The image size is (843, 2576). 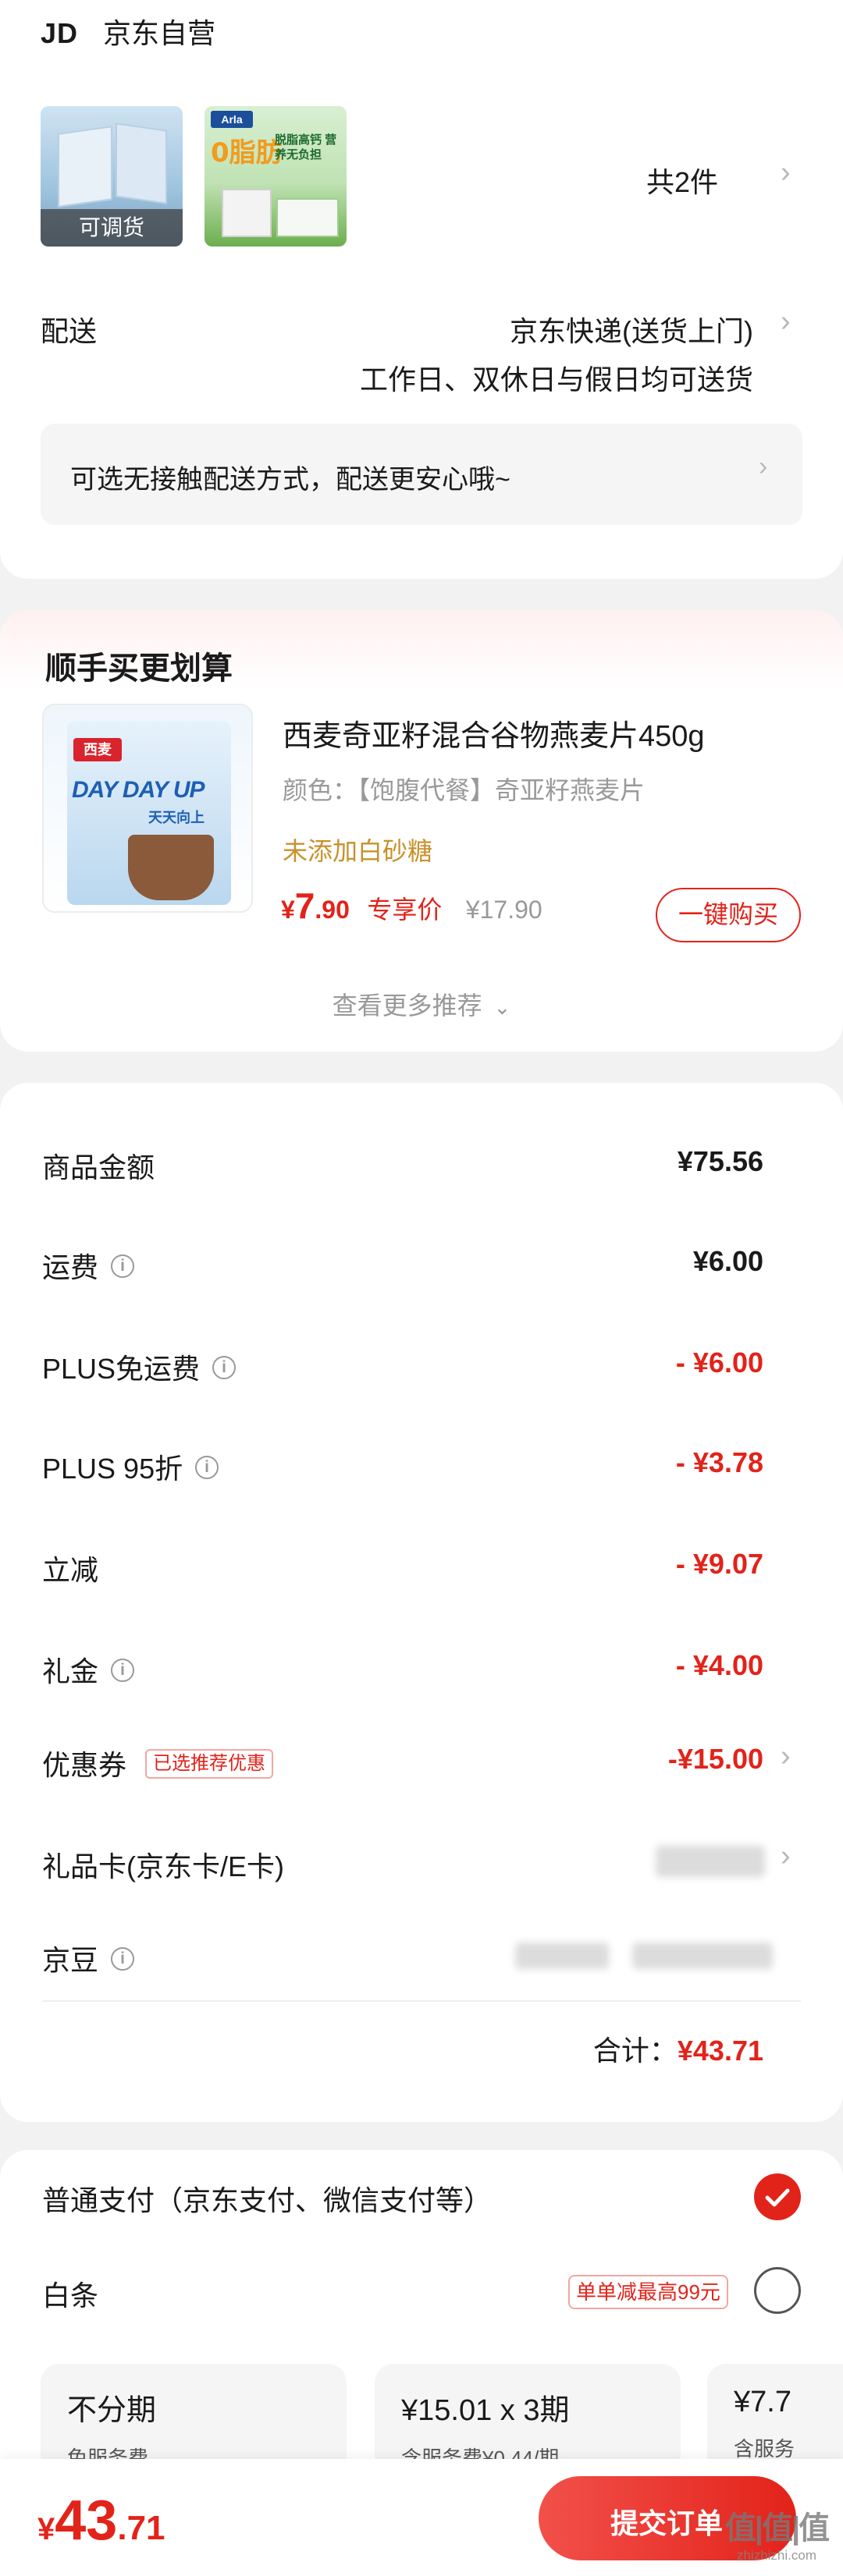 What do you see at coordinates (562, 1956) in the screenshot?
I see `jingdou-value-blurred` at bounding box center [562, 1956].